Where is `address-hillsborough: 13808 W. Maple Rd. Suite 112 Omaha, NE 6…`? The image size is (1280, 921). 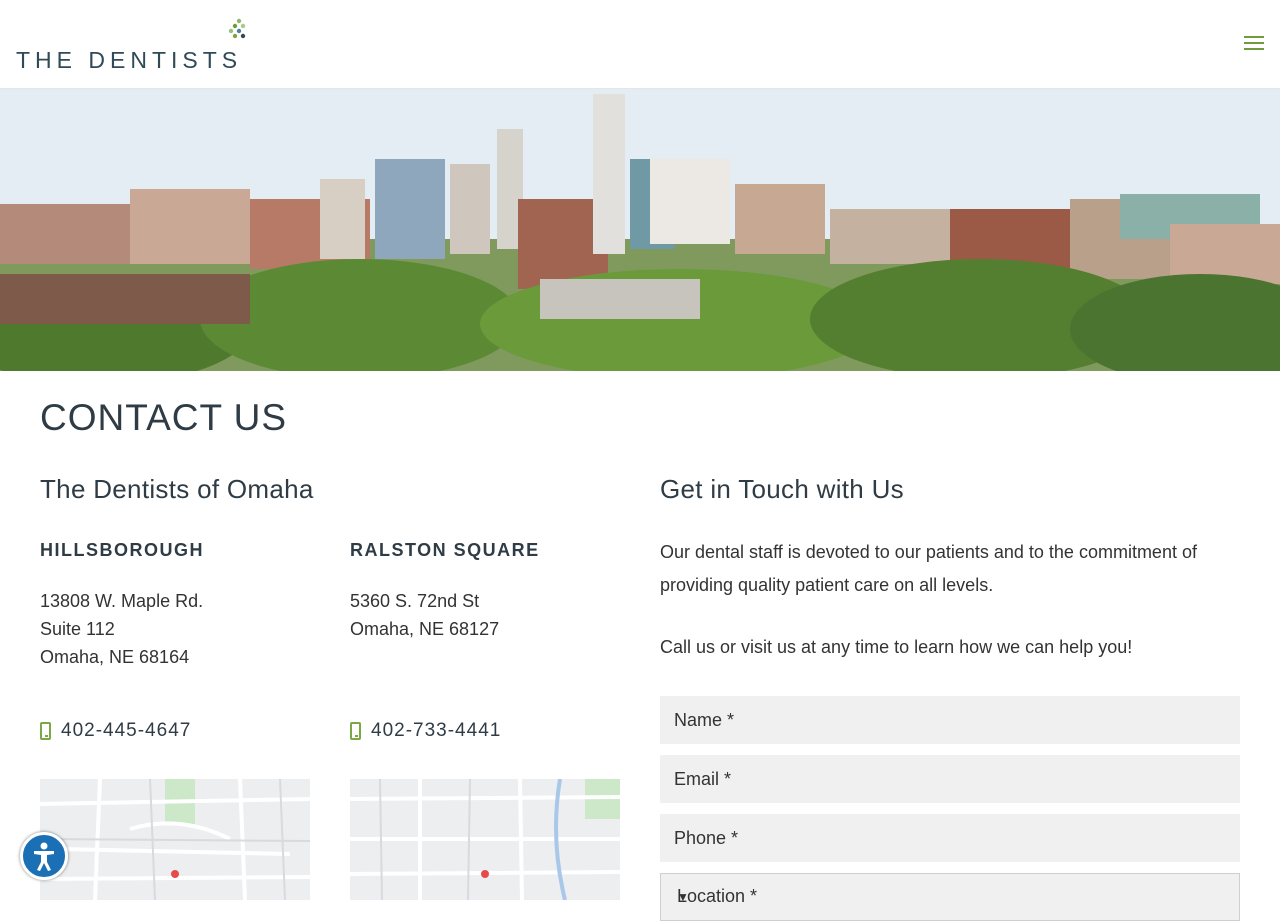
address-hillsborough: 13808 W. Maple Rd. Suite 112 Omaha, NE 6… is located at coordinates (121, 629).